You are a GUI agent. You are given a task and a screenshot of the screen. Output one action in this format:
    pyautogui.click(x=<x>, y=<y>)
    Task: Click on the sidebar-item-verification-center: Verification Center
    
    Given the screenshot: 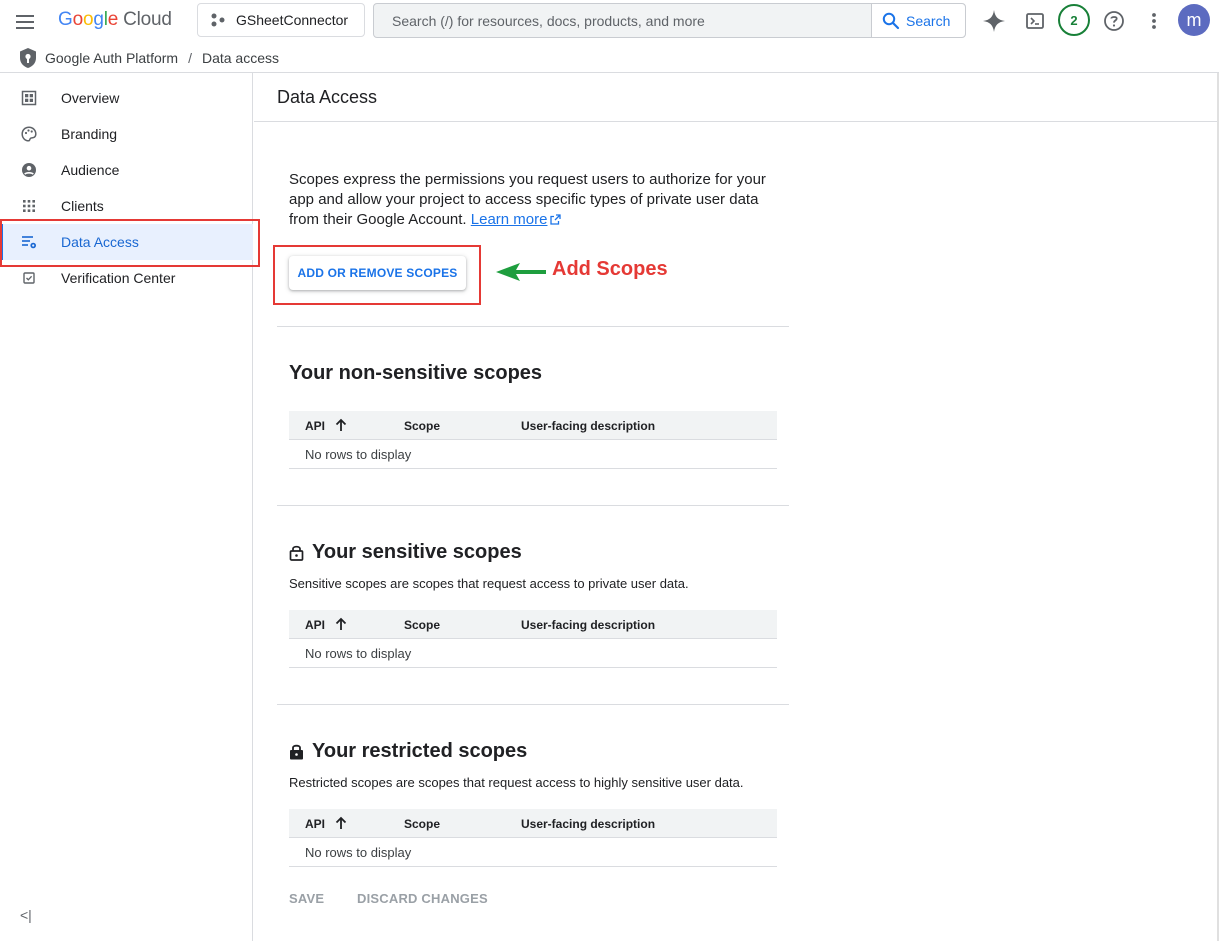 What is the action you would take?
    pyautogui.click(x=126, y=278)
    